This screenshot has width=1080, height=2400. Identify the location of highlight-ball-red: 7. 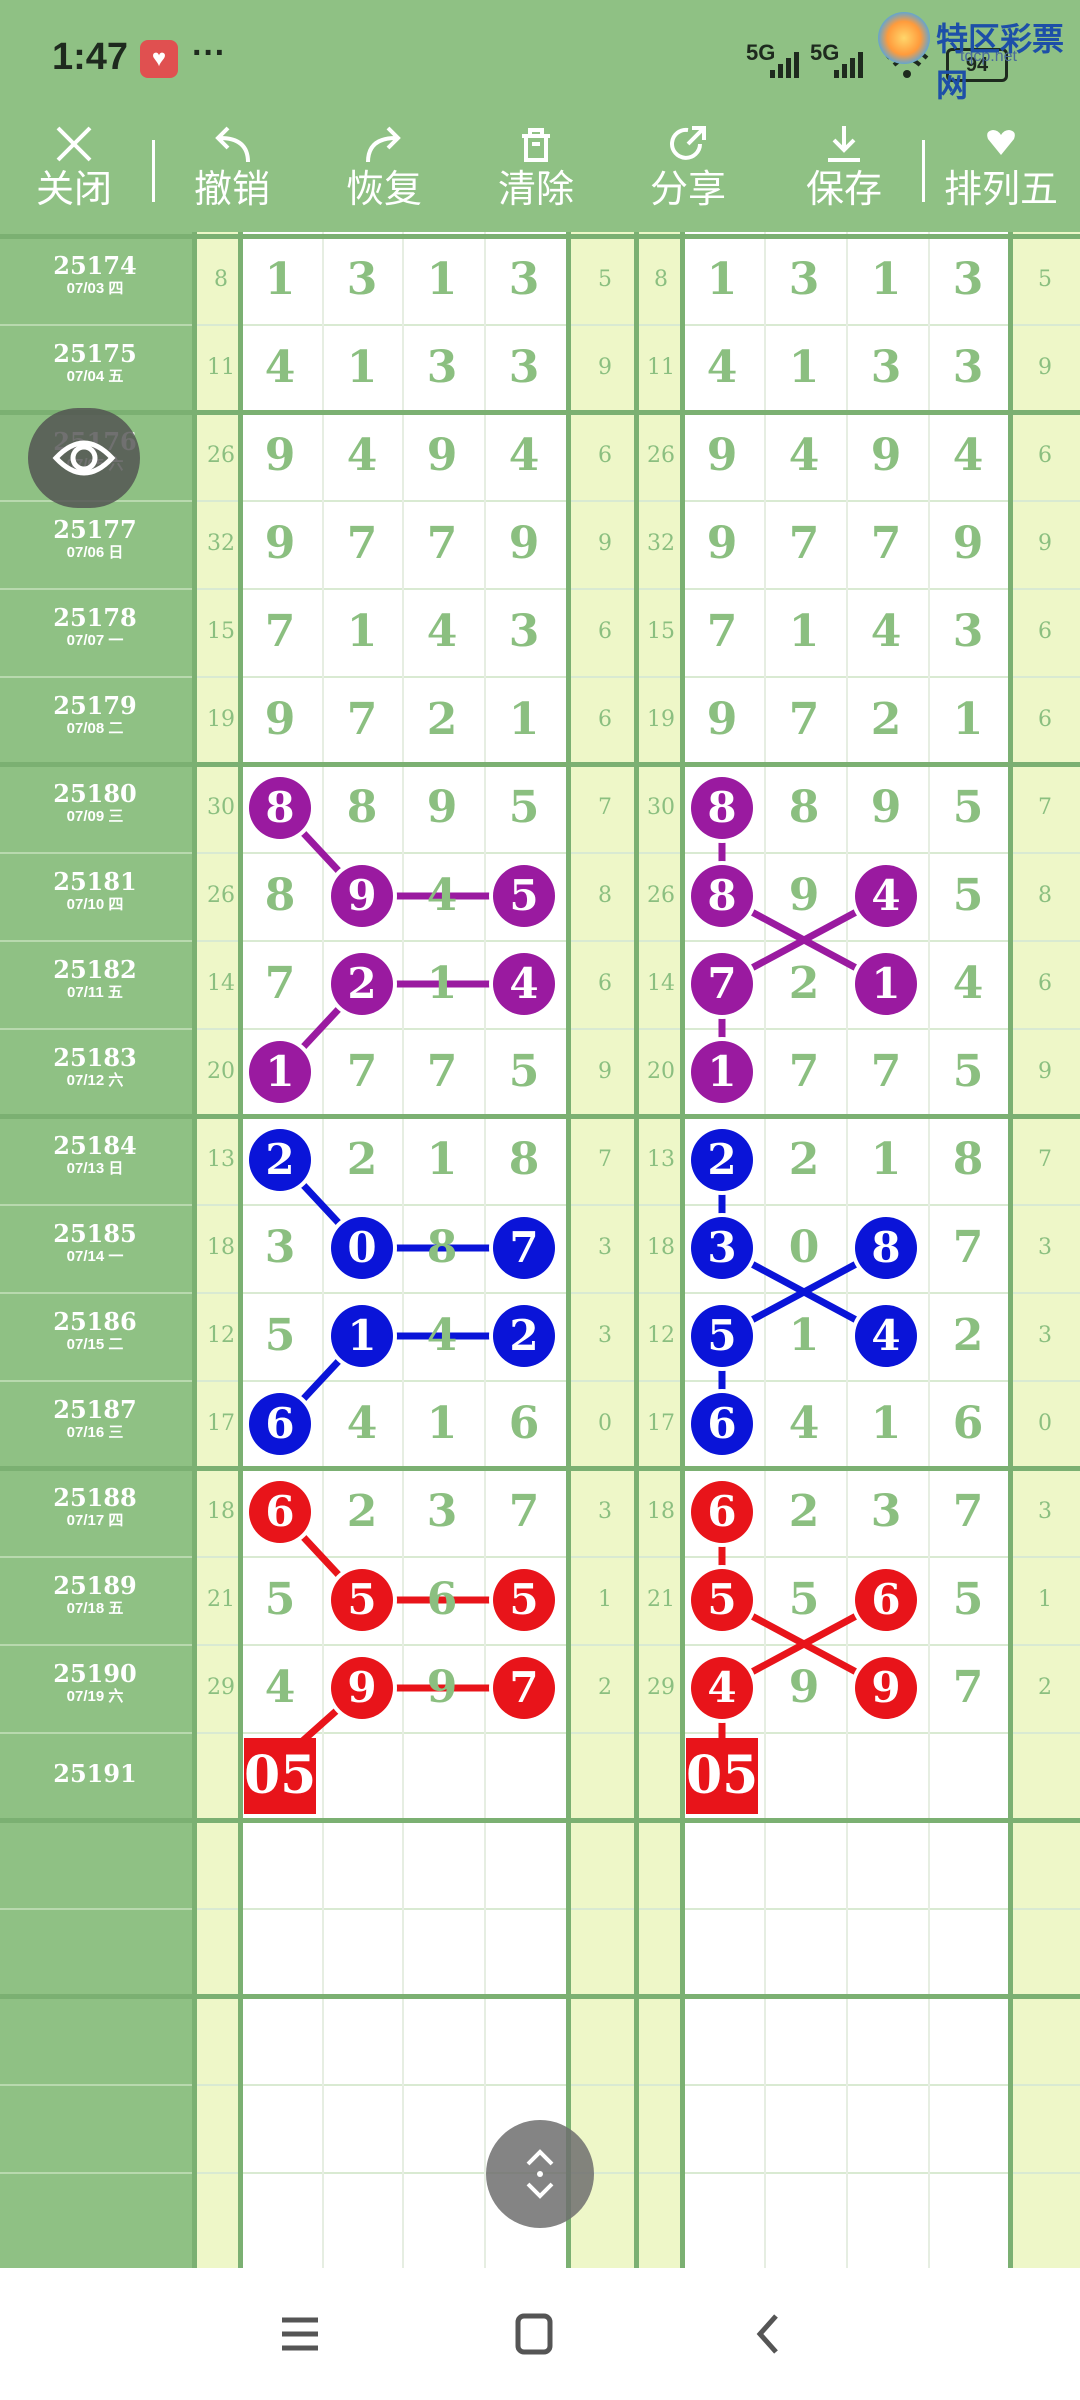
(524, 1688).